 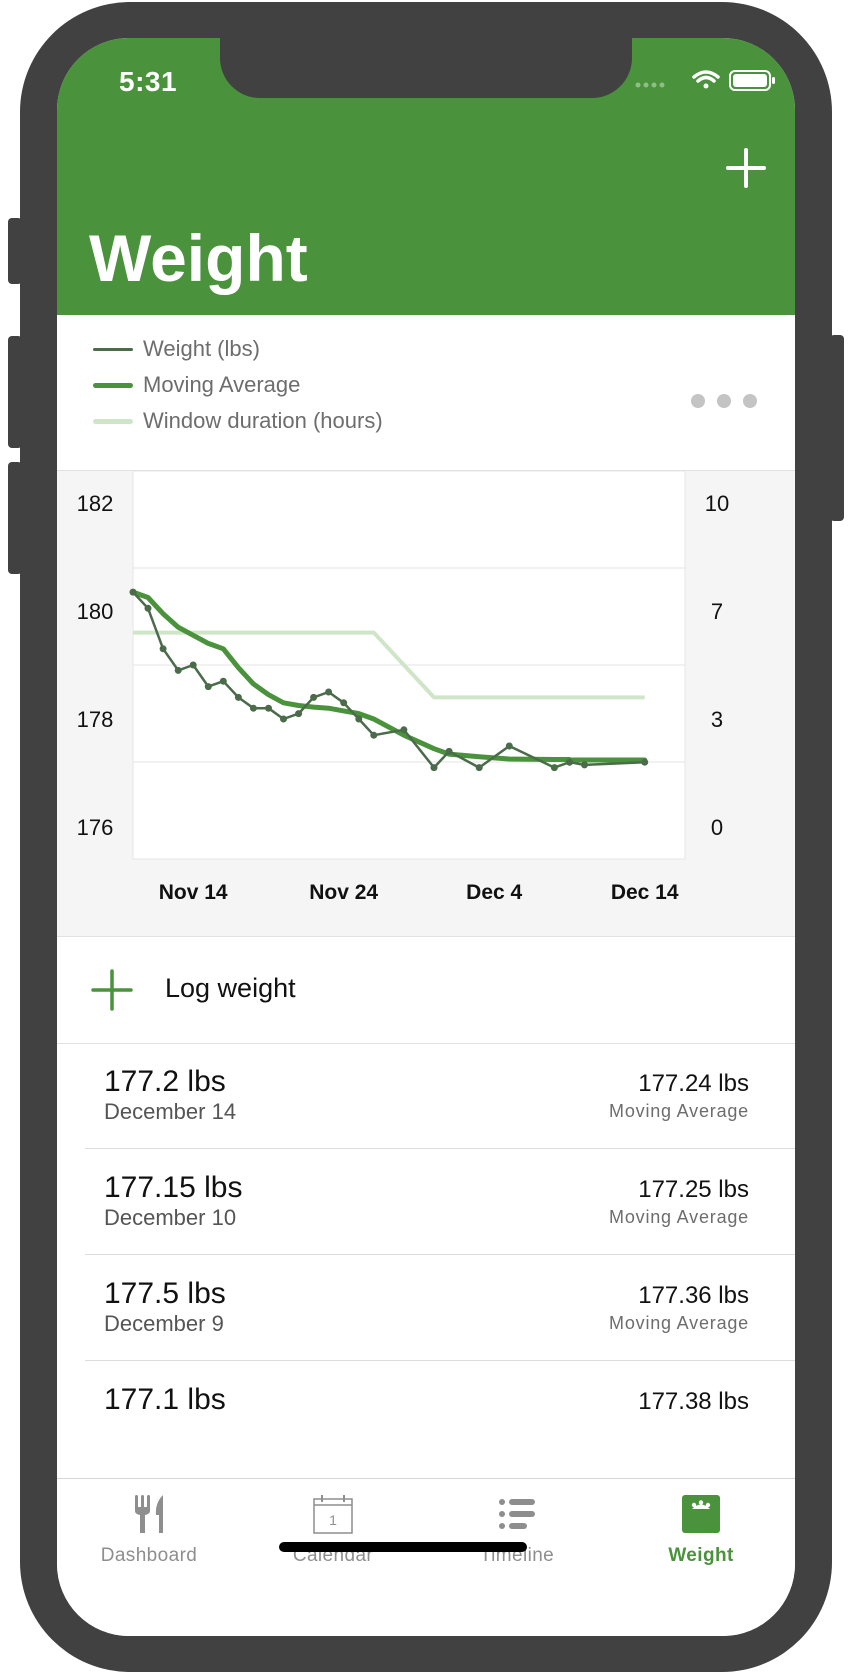 I want to click on list-item: 177.1 lbs 177.38 lbs, so click(x=426, y=1414).